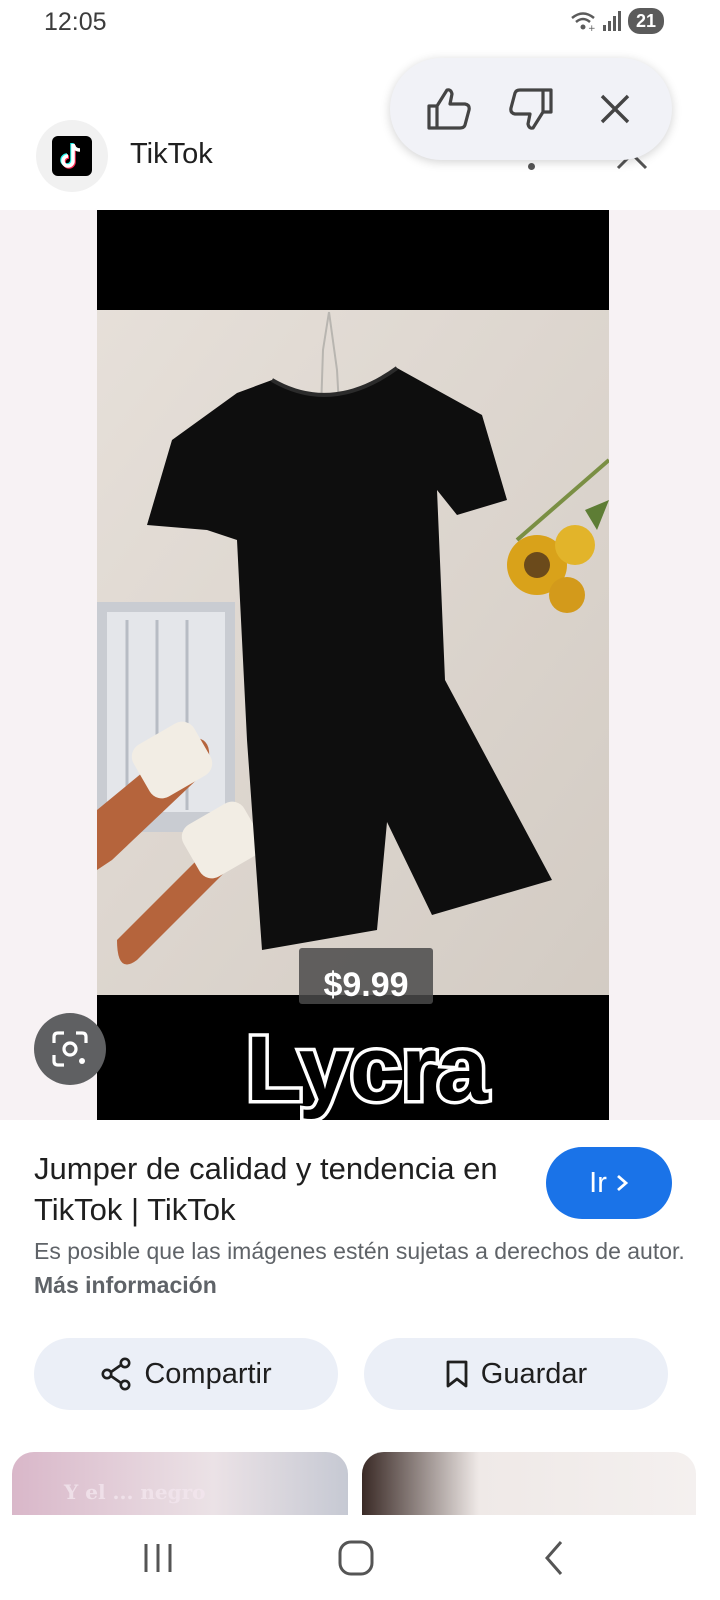 This screenshot has width=720, height=1600. What do you see at coordinates (611, 21) in the screenshot?
I see `signal-icon` at bounding box center [611, 21].